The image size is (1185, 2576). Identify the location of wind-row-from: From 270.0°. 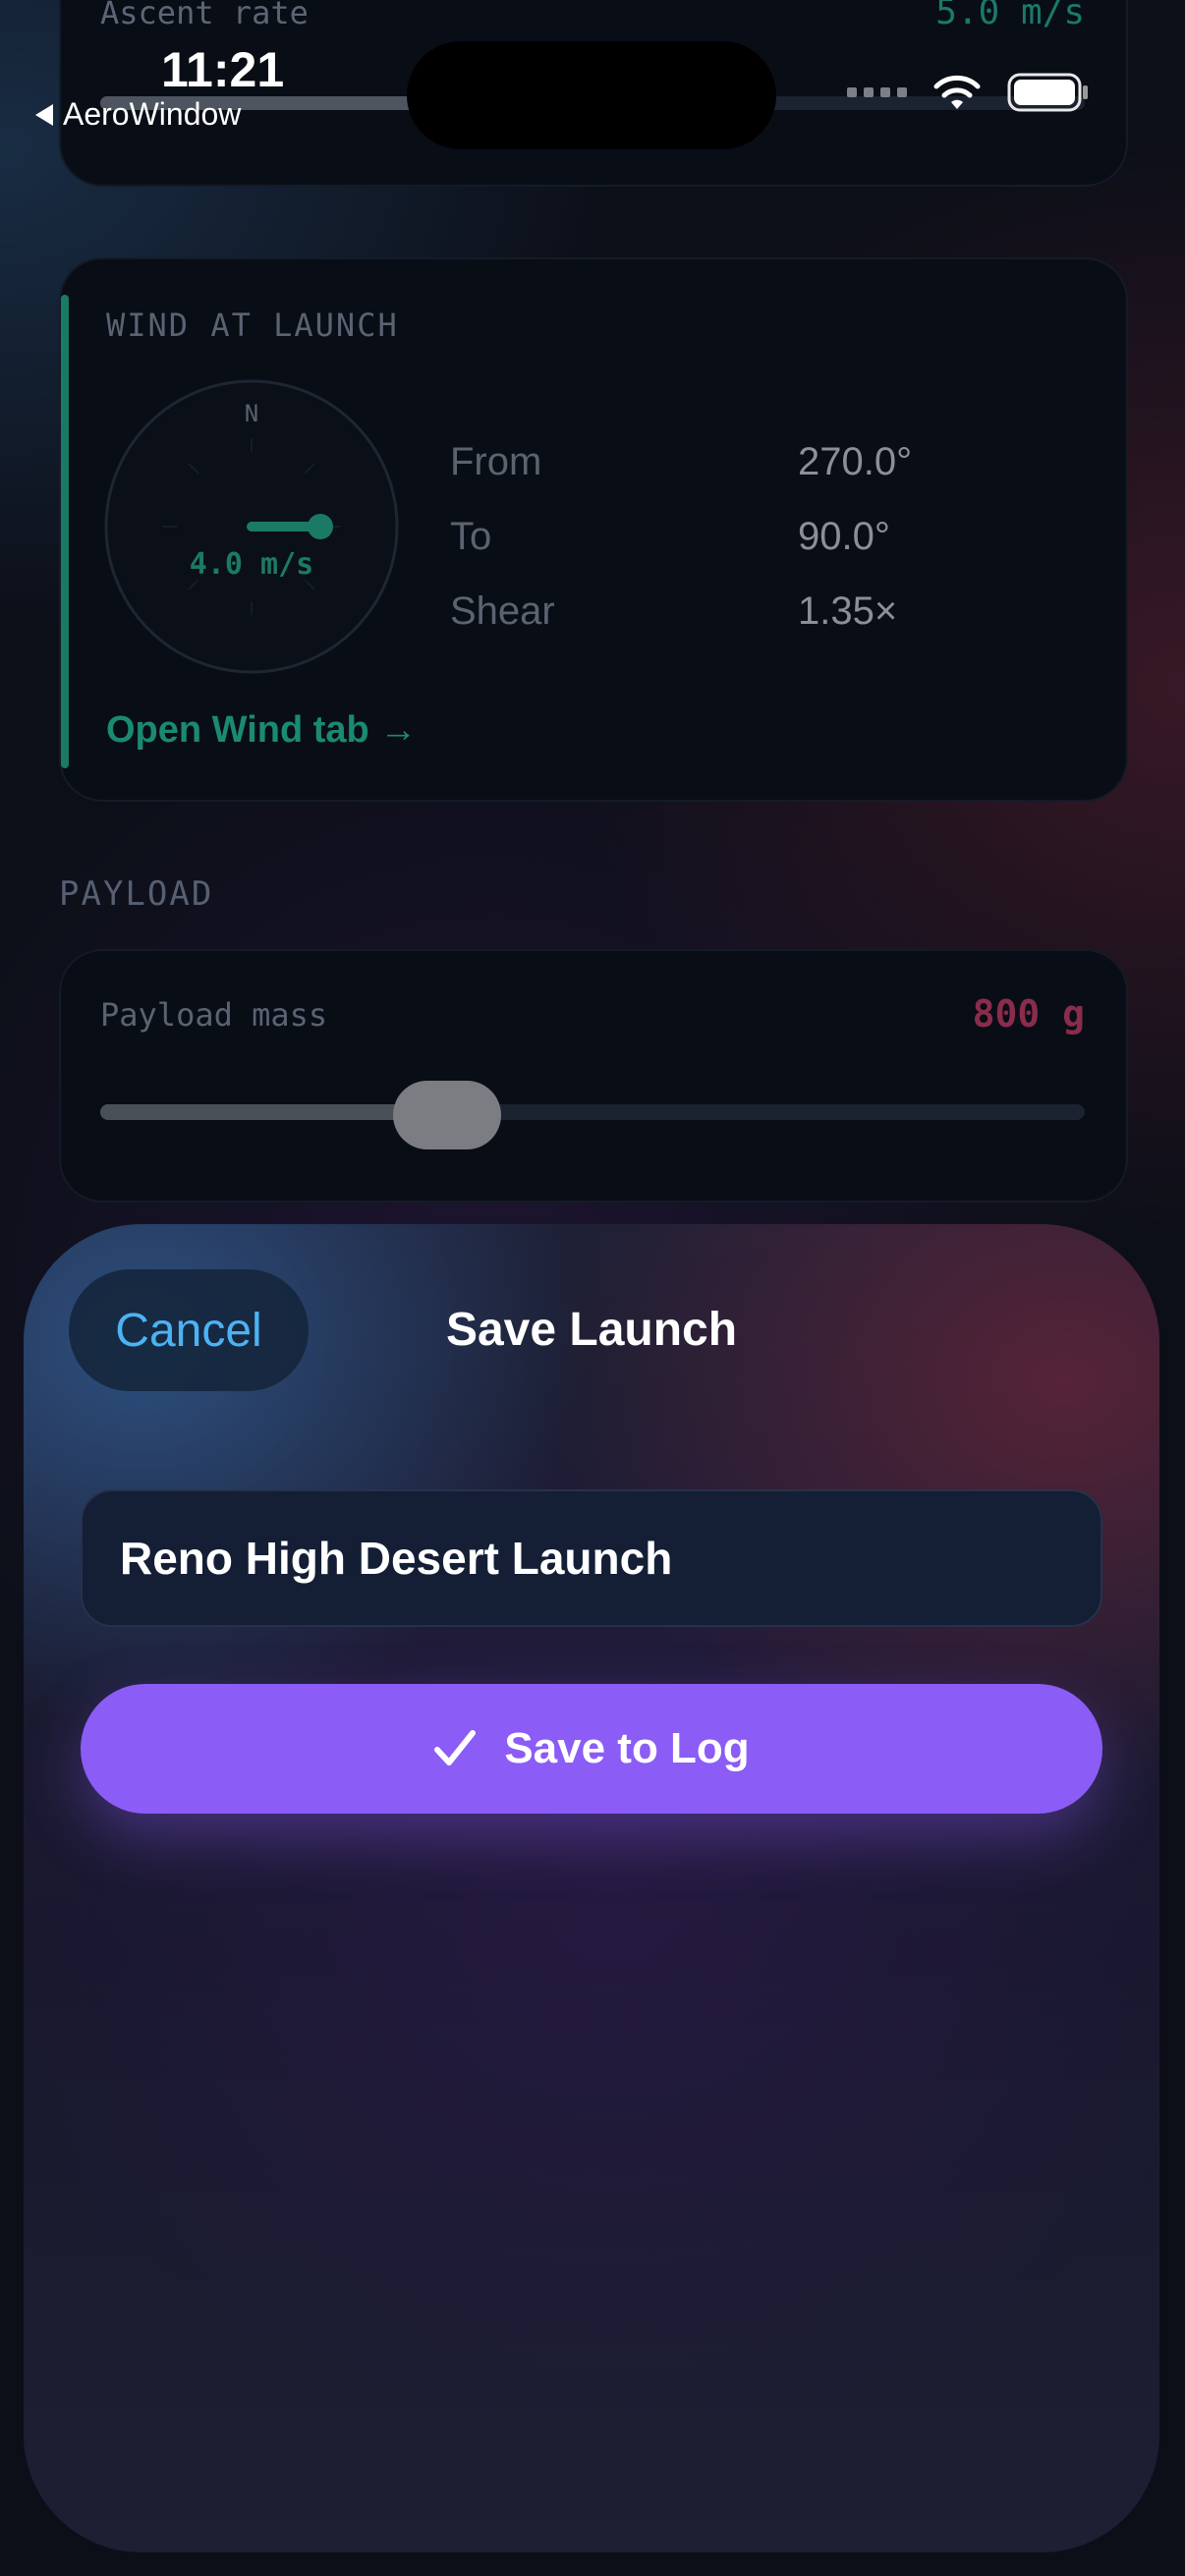
(681, 461).